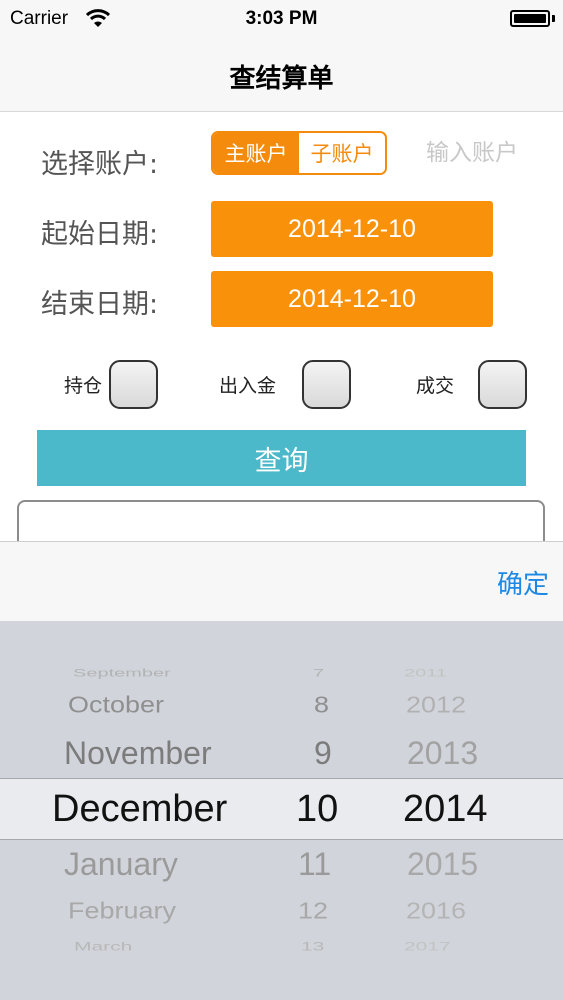  What do you see at coordinates (435, 386) in the screenshot?
I see `trade-filter-label: 成交` at bounding box center [435, 386].